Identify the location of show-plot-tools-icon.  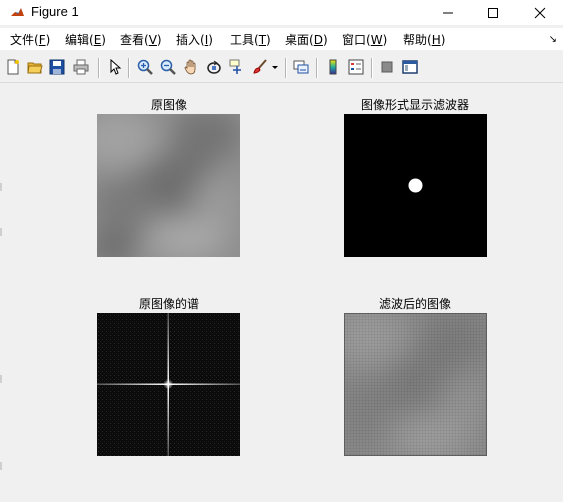
(410, 67).